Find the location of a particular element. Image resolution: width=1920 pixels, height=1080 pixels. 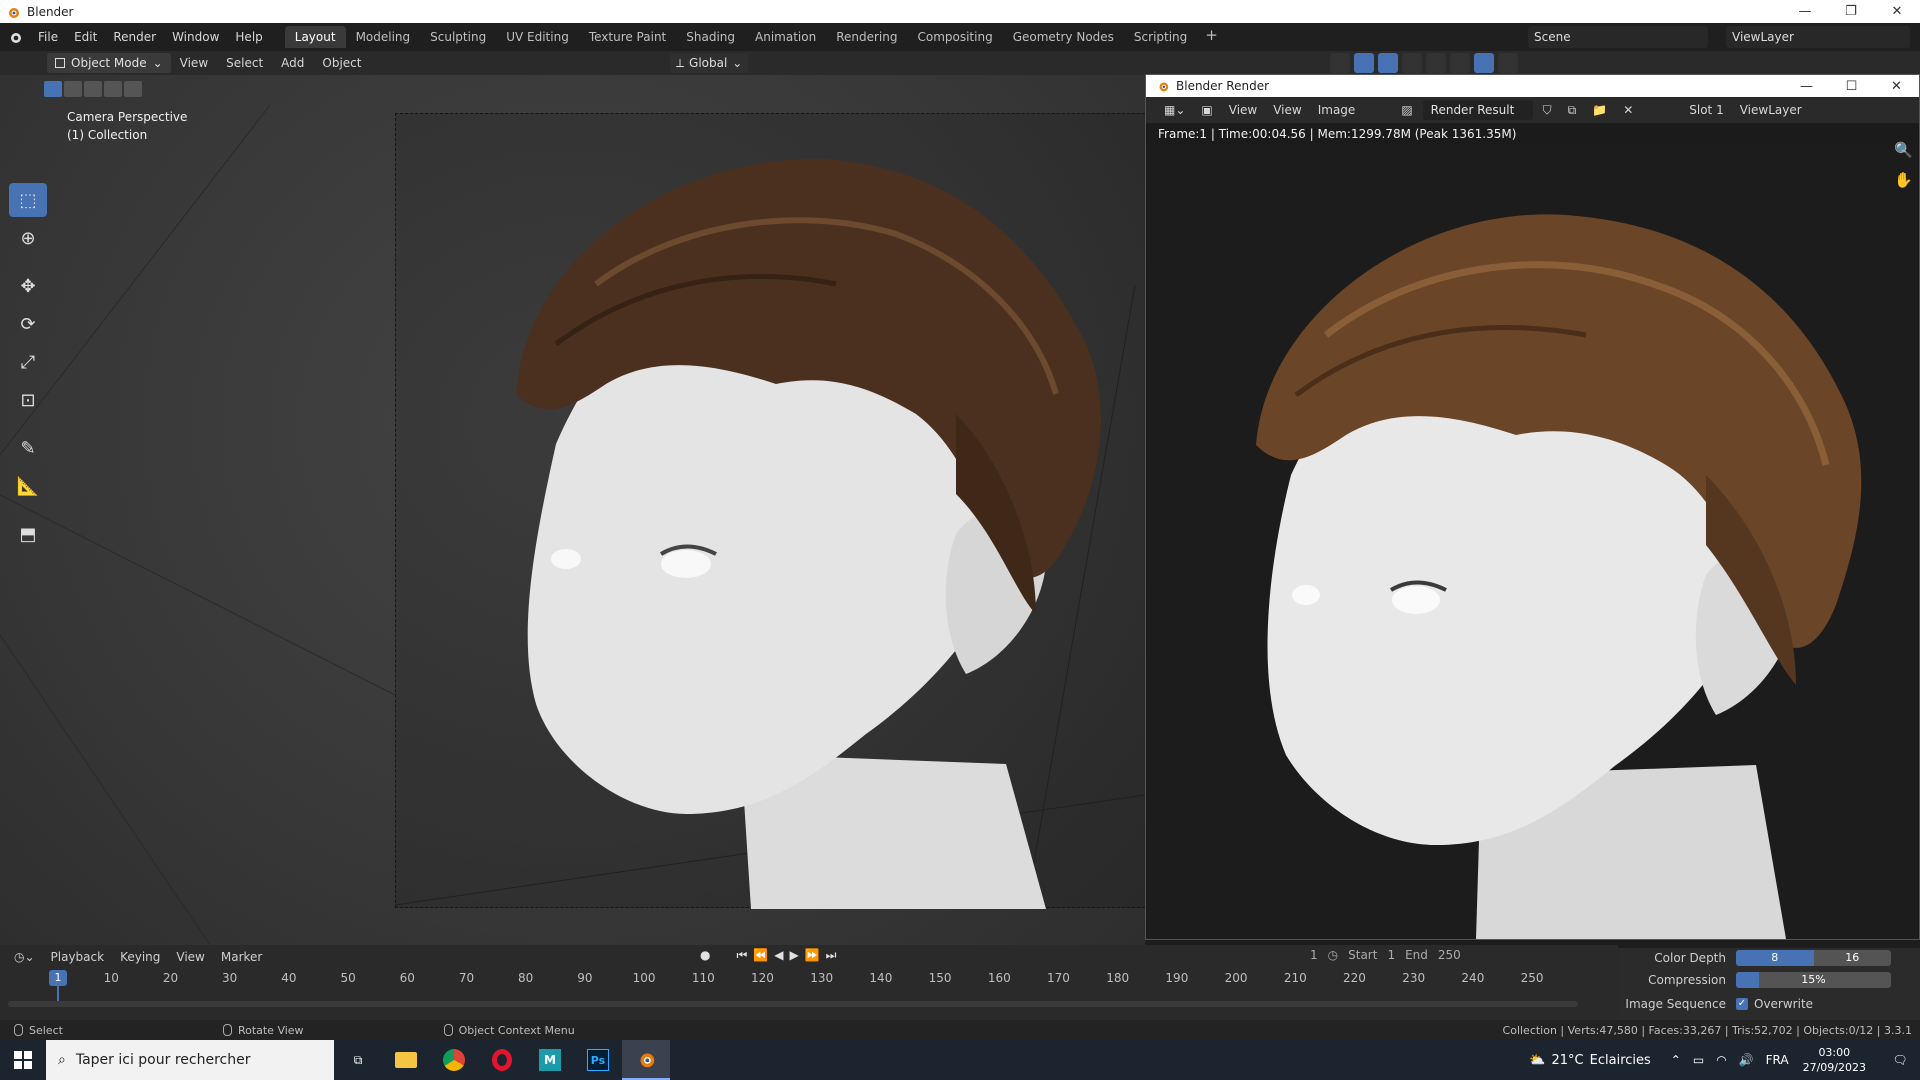

unlink-image-icon: ✕ is located at coordinates (1628, 110).